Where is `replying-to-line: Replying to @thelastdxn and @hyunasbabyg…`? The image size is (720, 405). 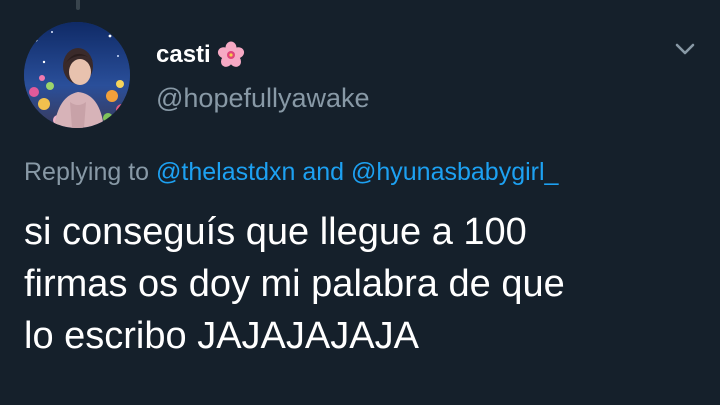 replying-to-line: Replying to @thelastdxn and @hyunasbabyg… is located at coordinates (291, 172).